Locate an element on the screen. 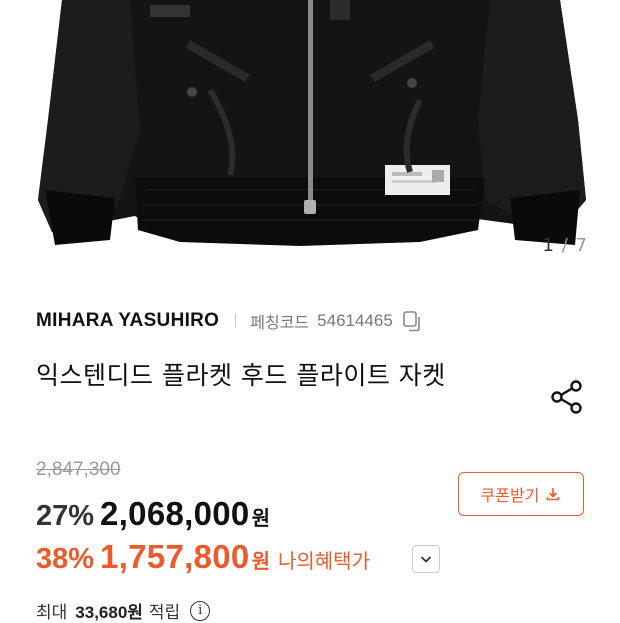 This screenshot has width=620, height=623. my-benefit-price-row: 38% 1,757,800 원 나의혜택가 is located at coordinates (203, 557).